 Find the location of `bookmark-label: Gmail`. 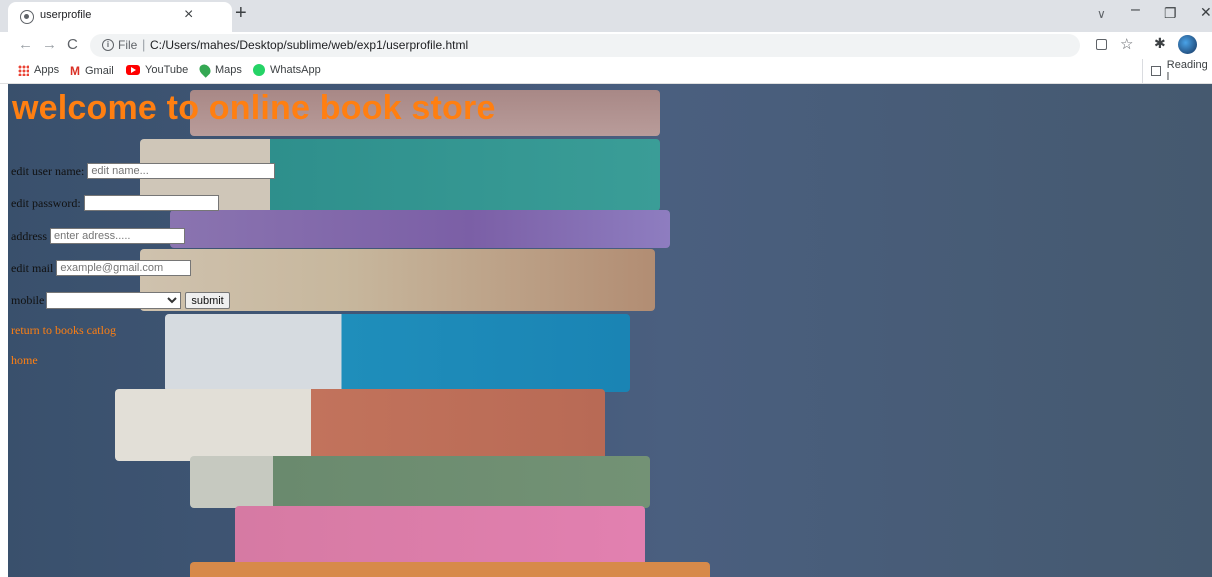

bookmark-label: Gmail is located at coordinates (99, 71).